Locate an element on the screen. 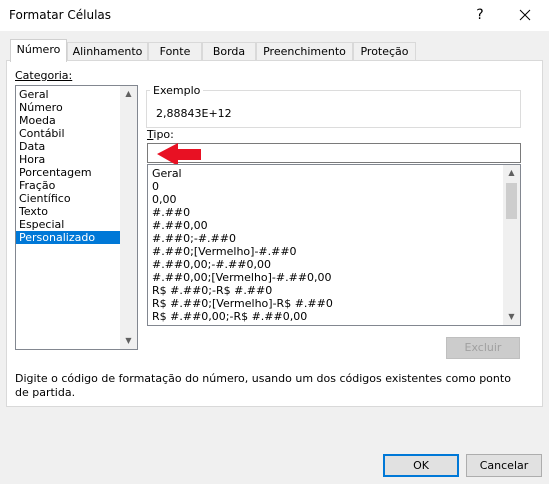  category-item: Data is located at coordinates (68, 146).